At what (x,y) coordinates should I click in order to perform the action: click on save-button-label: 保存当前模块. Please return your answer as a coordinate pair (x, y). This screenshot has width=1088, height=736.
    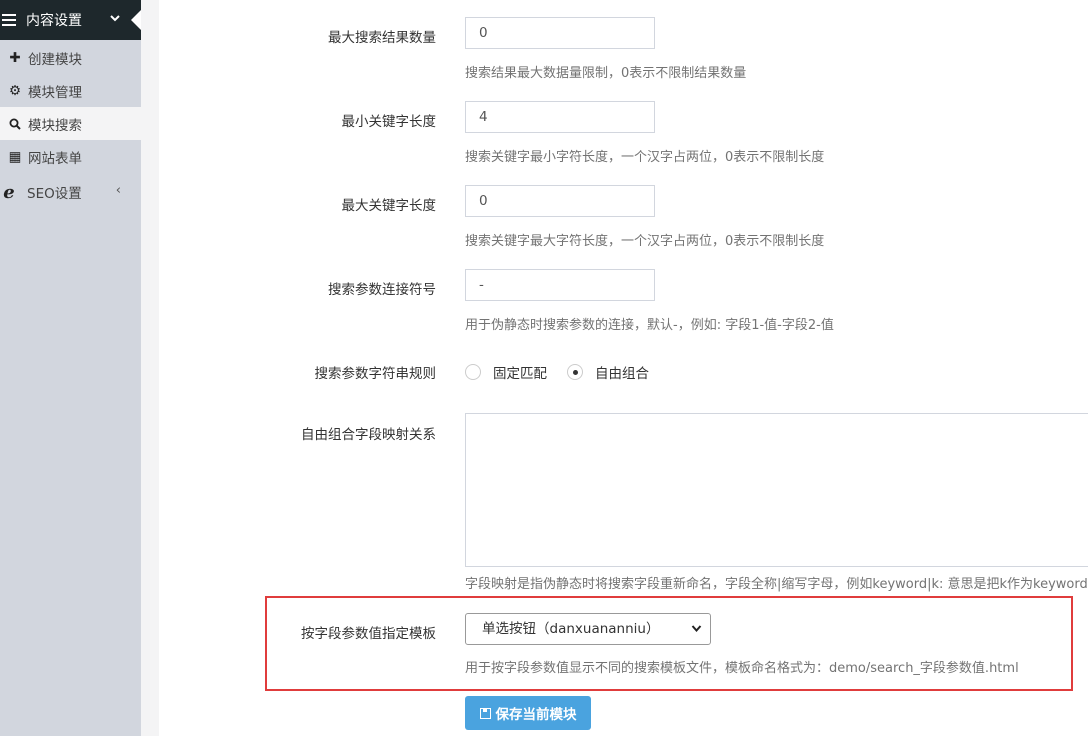
    Looking at the image, I should click on (536, 715).